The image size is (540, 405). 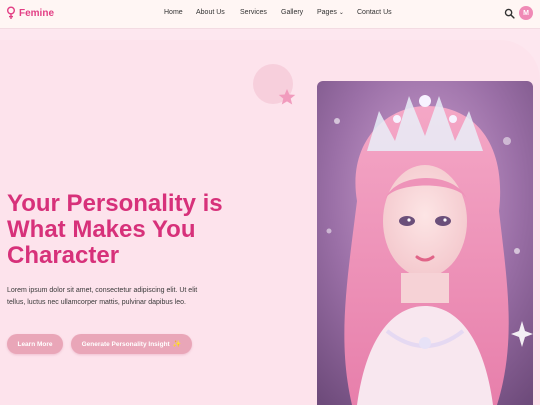 What do you see at coordinates (509, 13) in the screenshot?
I see `search-icon` at bounding box center [509, 13].